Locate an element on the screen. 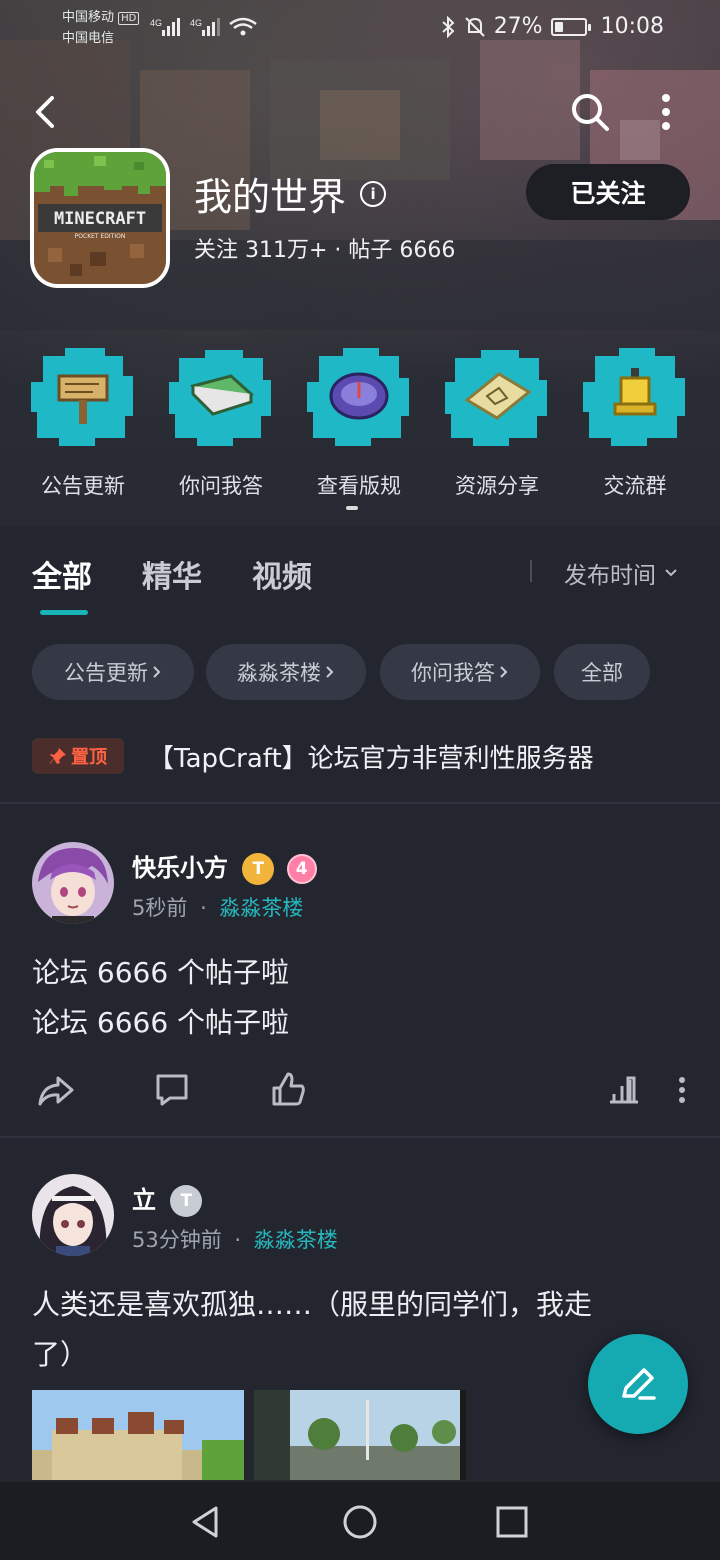 The image size is (720, 1560). book-icon is located at coordinates (220, 398).